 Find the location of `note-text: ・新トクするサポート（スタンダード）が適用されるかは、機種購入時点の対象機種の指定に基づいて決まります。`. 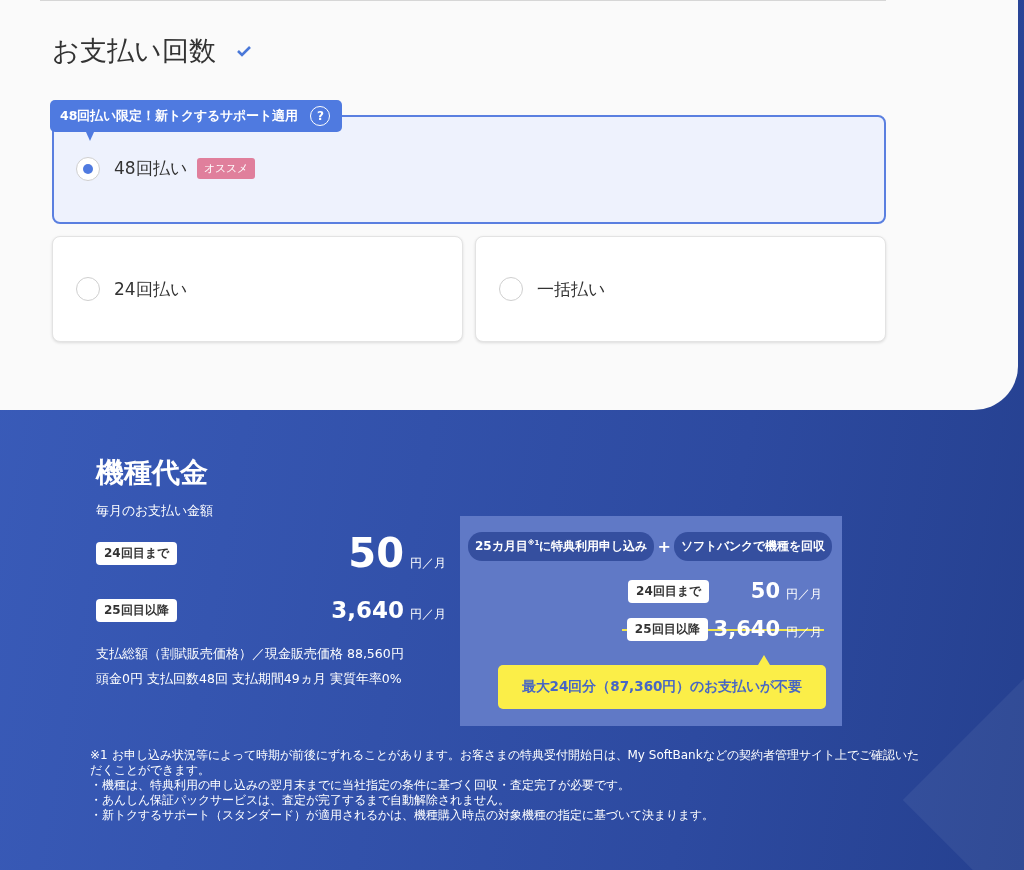

note-text: ・新トクするサポート（スタンダード）が適用されるかは、機種購入時点の対象機種の指定に基づいて決まります。 is located at coordinates (402, 815).